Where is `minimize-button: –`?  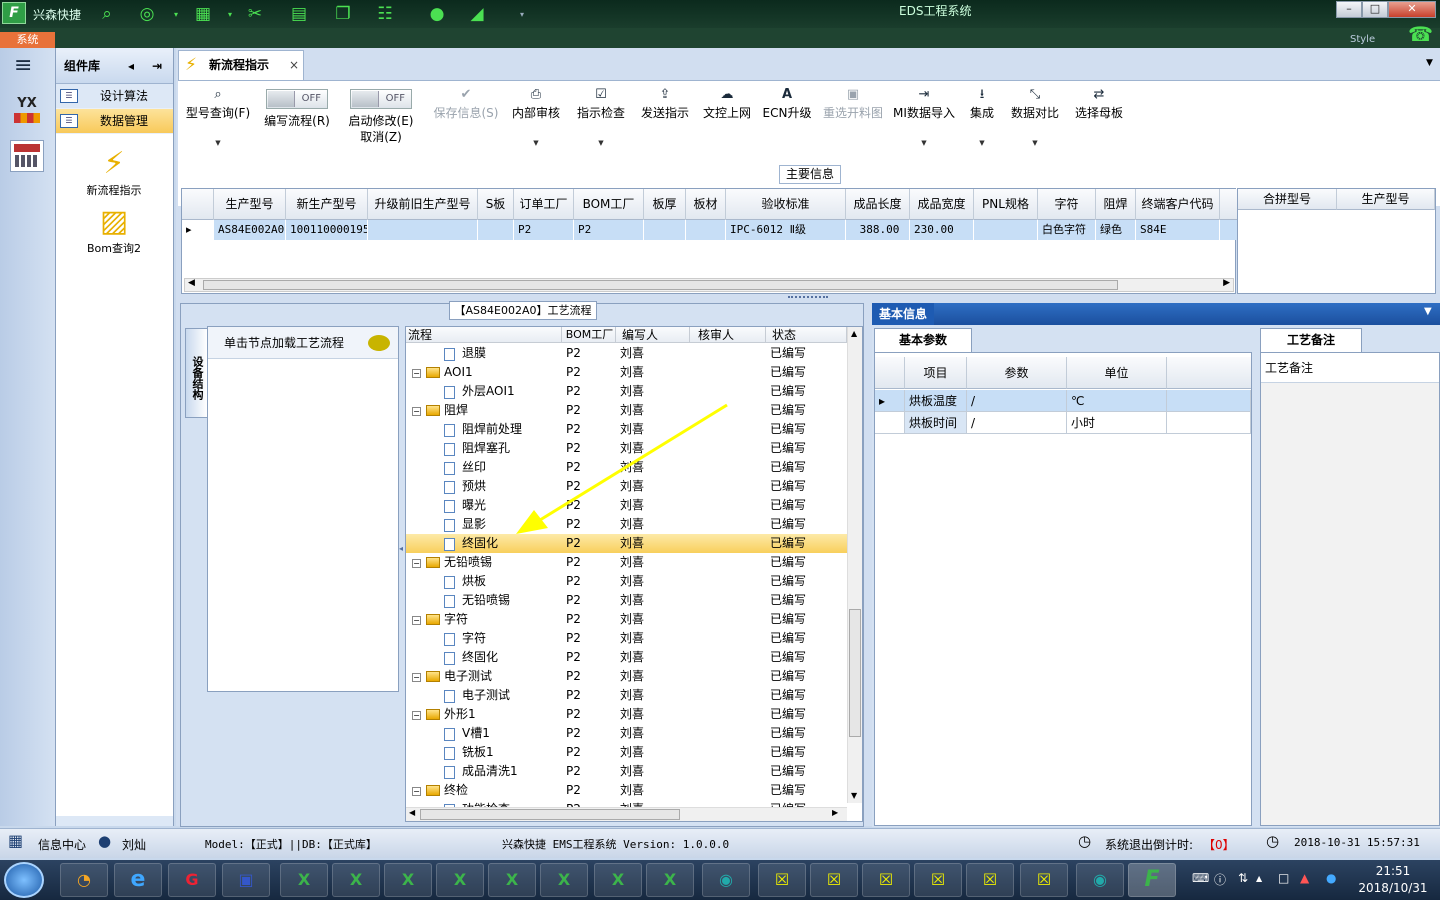
minimize-button: – is located at coordinates (1349, 9).